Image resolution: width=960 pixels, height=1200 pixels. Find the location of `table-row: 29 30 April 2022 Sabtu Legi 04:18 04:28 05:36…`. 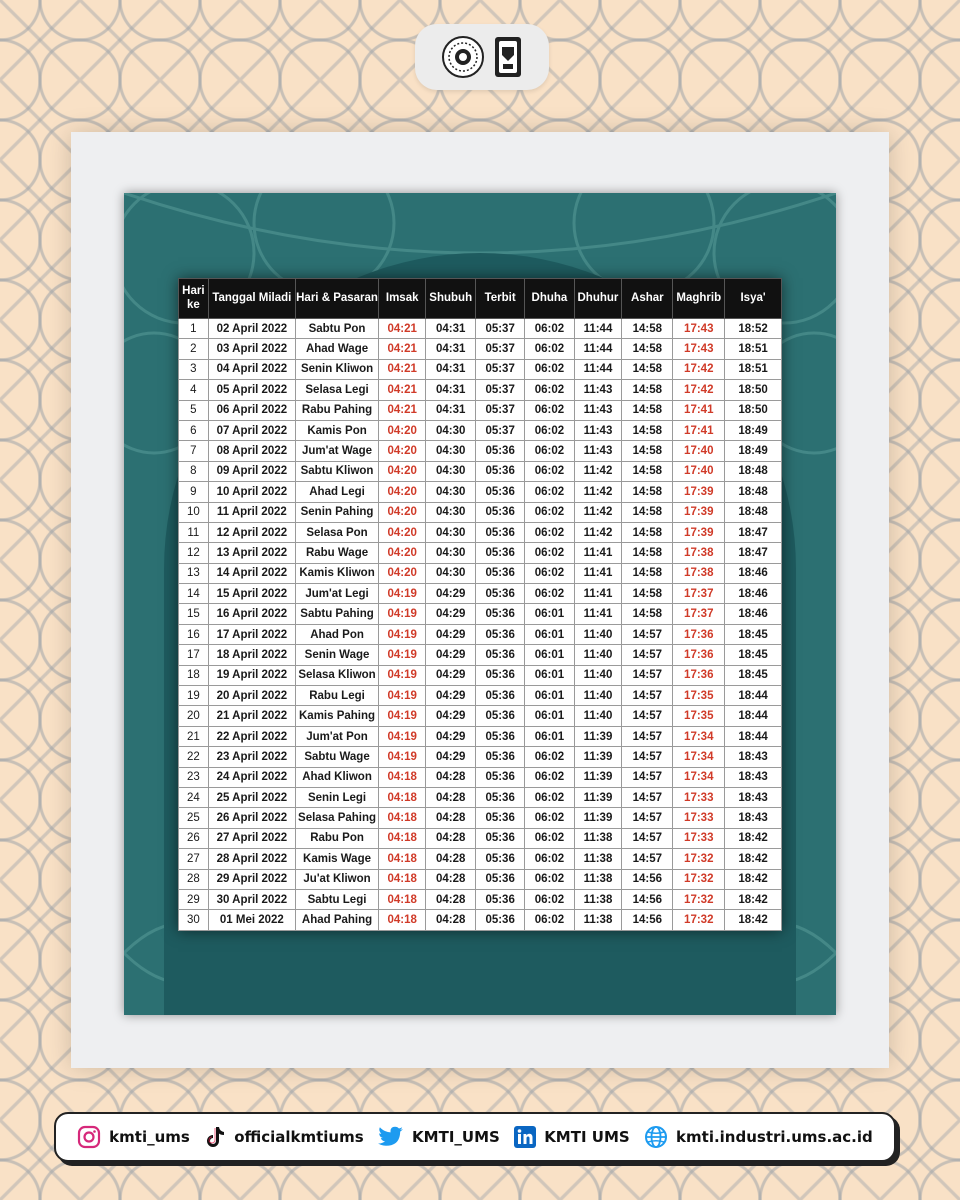

table-row: 29 30 April 2022 Sabtu Legi 04:18 04:28 05:36… is located at coordinates (480, 899).